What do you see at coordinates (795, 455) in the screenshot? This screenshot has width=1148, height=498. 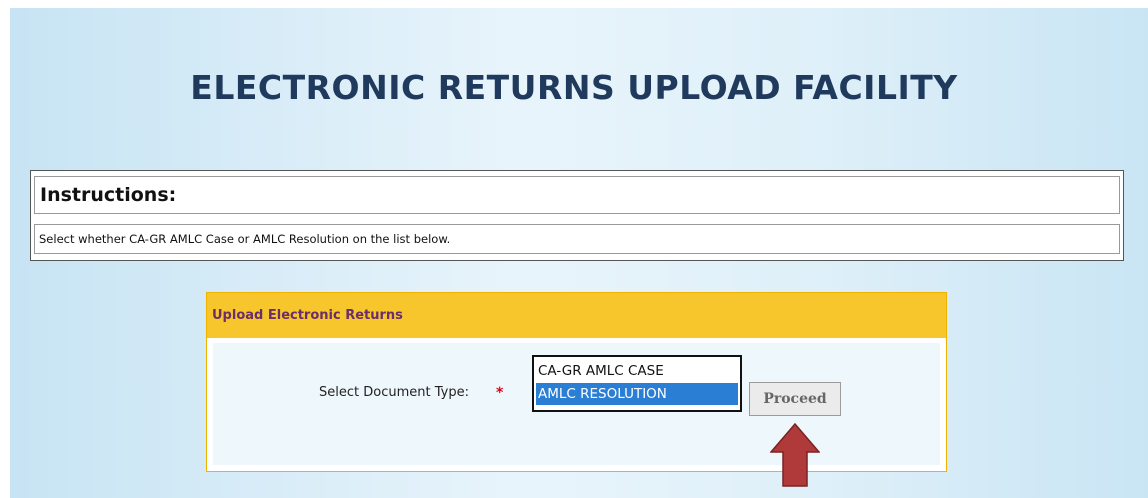 I see `up-arrow-icon` at bounding box center [795, 455].